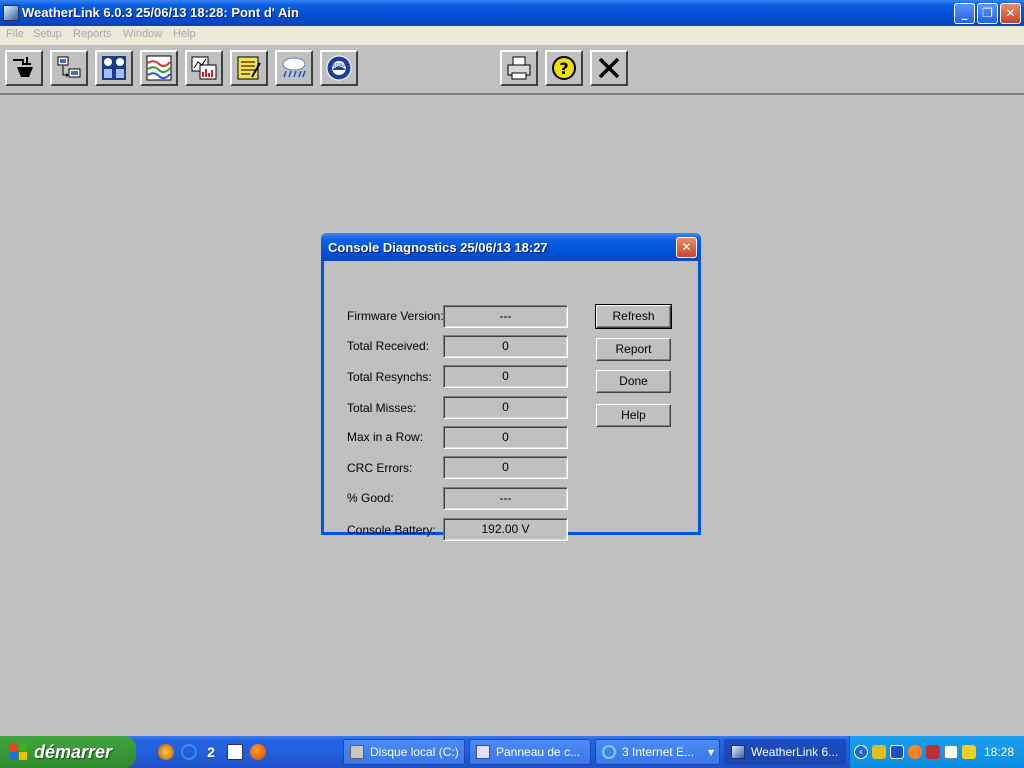  Describe the element at coordinates (211, 752) in the screenshot. I see `quicklaunch-badge-icon: 2` at that location.